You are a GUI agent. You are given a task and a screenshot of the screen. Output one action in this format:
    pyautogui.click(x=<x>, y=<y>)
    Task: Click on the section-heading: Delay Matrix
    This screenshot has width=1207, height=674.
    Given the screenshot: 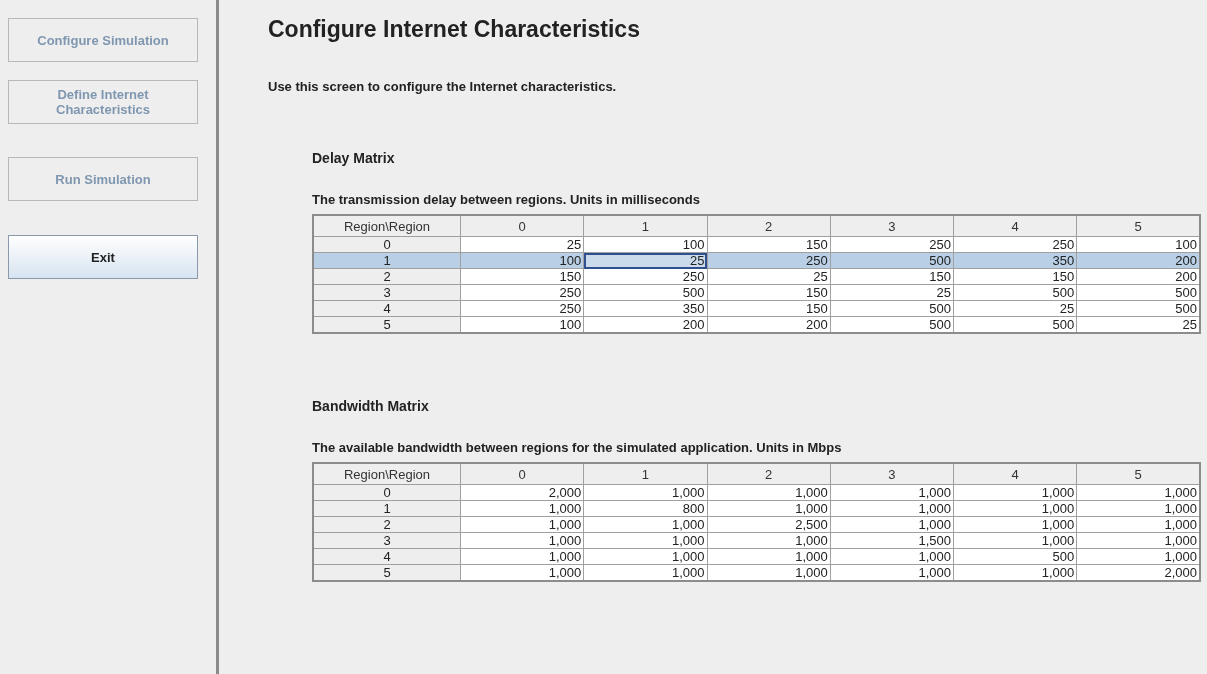 What is the action you would take?
    pyautogui.click(x=354, y=158)
    